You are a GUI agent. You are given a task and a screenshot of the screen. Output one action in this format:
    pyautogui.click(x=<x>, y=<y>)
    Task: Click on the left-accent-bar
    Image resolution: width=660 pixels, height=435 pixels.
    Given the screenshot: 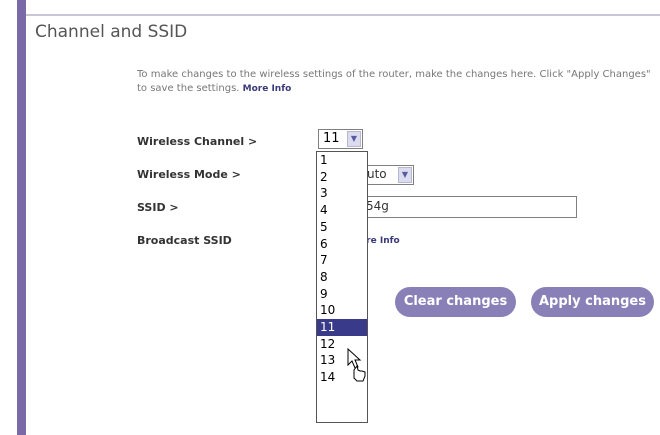 What is the action you would take?
    pyautogui.click(x=21, y=217)
    